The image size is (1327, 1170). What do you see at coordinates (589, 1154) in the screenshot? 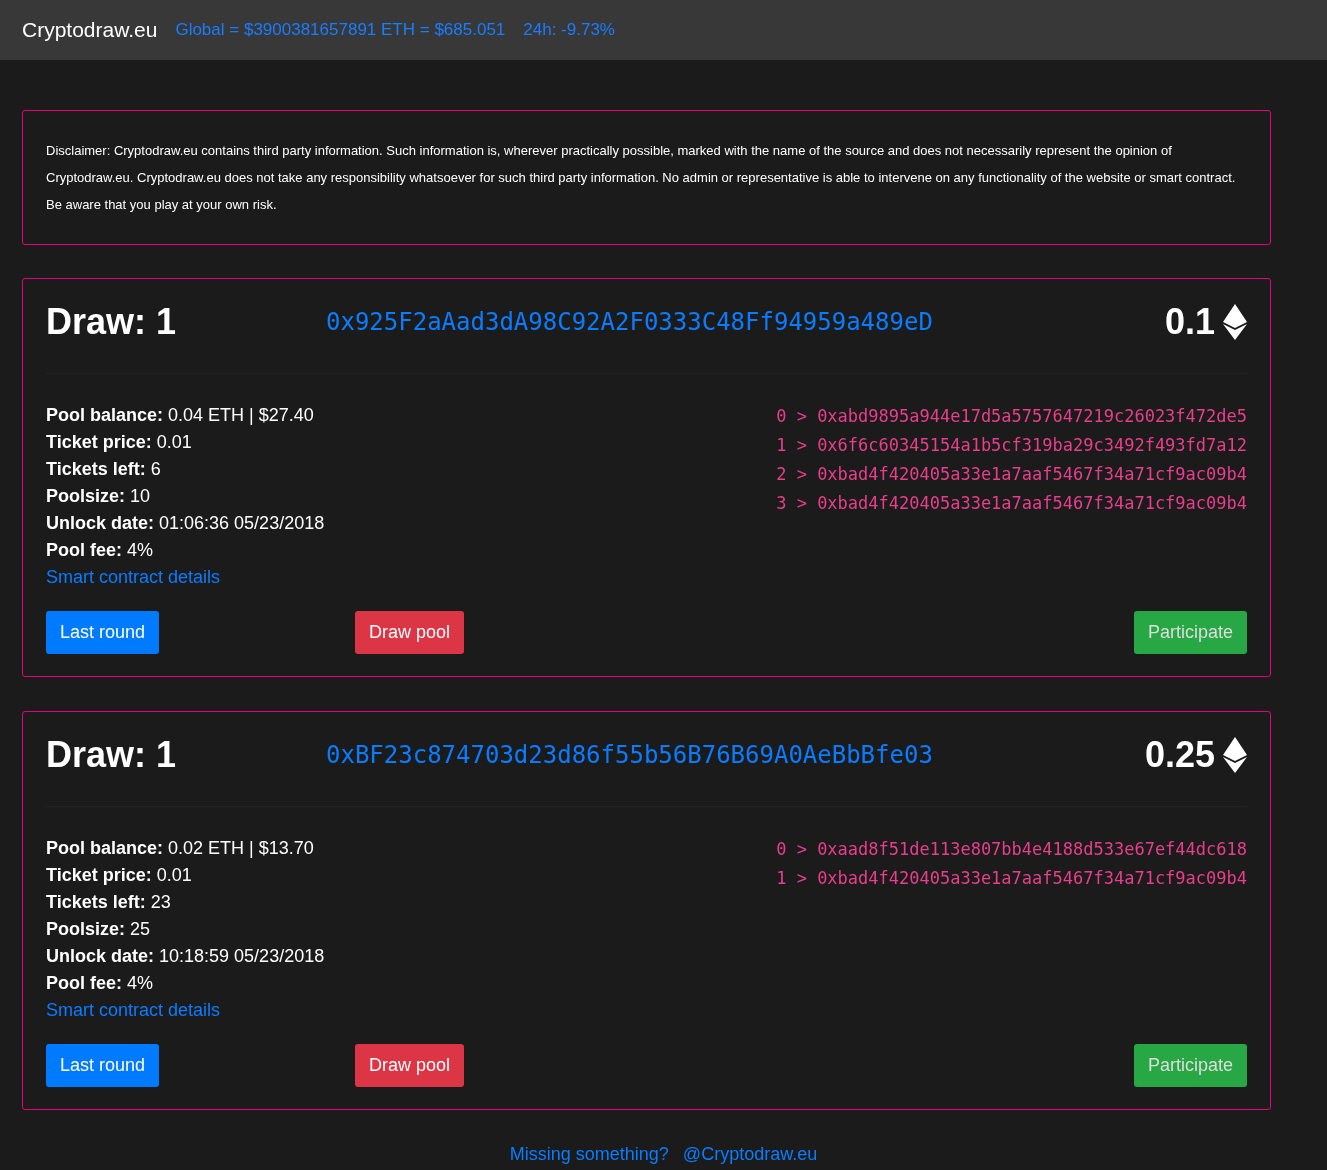
I see `footer-link: Missing something?` at bounding box center [589, 1154].